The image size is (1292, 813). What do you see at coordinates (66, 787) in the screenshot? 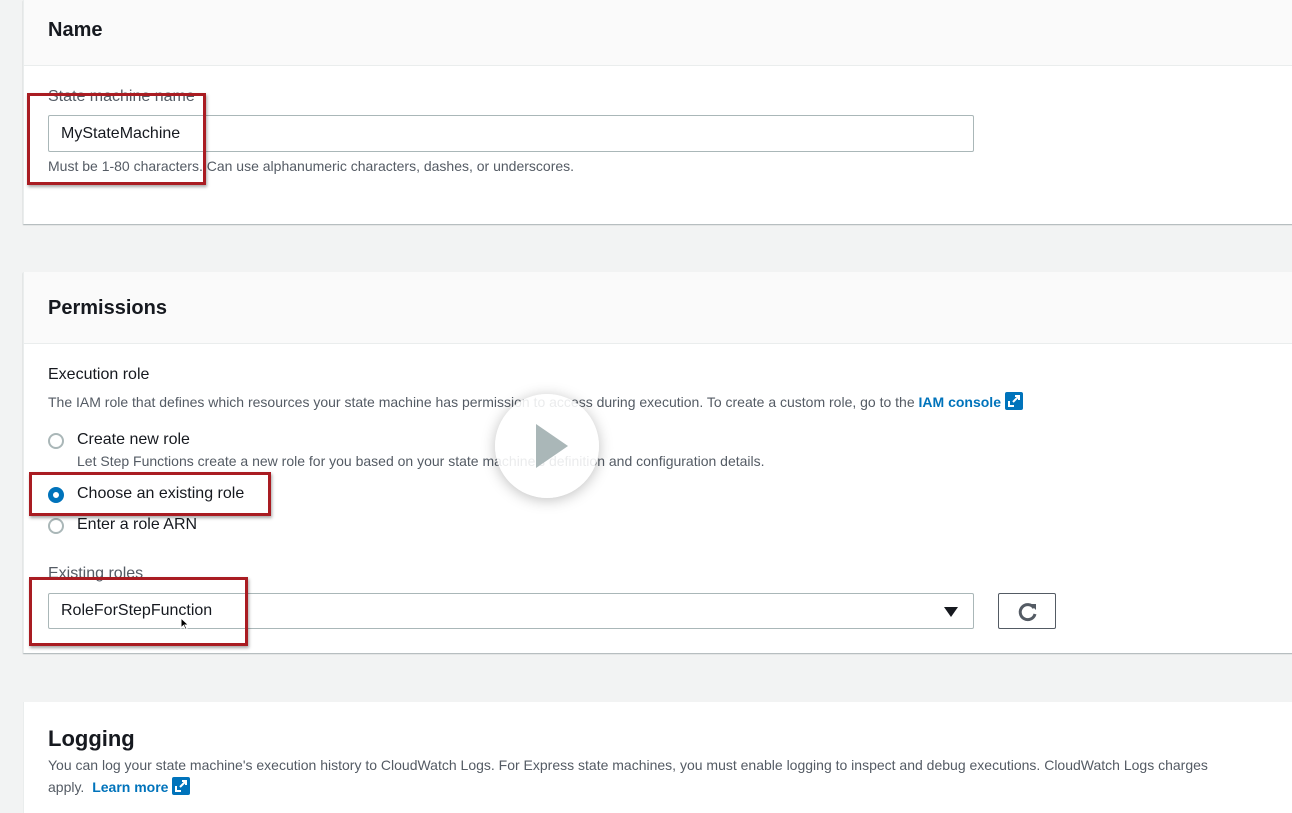
I see `logging-description-apply: apply.` at bounding box center [66, 787].